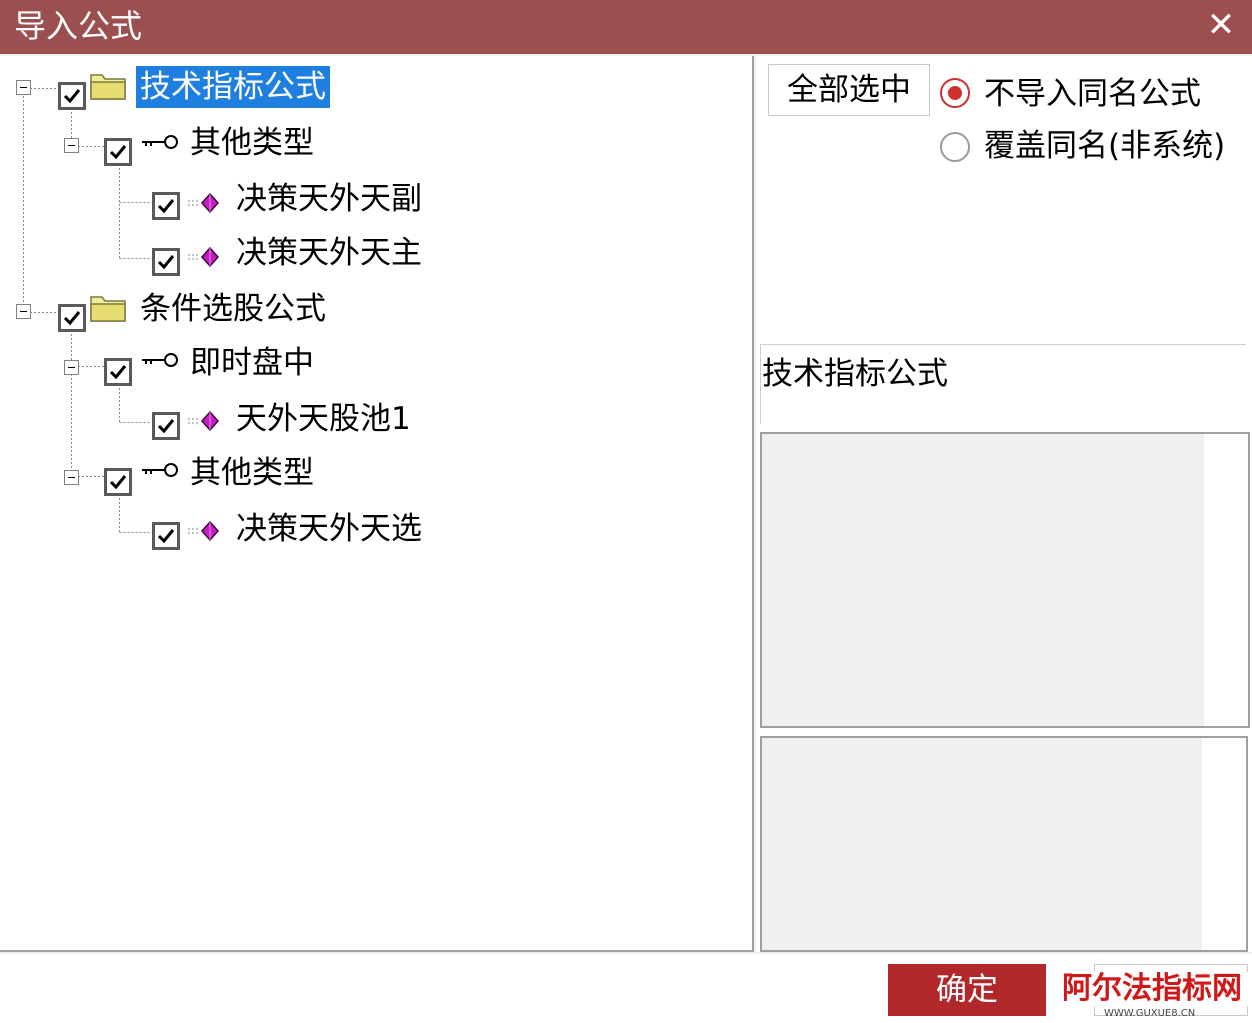 The height and width of the screenshot is (1023, 1252). I want to click on radio-no-import-label: 不导入同名公式, so click(1092, 94).